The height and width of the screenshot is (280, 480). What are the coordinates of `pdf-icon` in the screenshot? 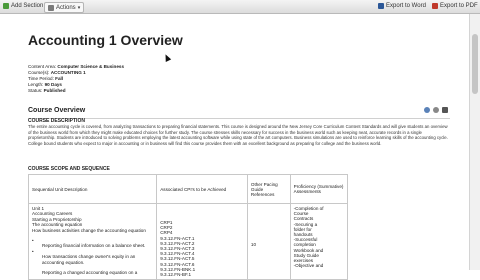 It's located at (435, 6).